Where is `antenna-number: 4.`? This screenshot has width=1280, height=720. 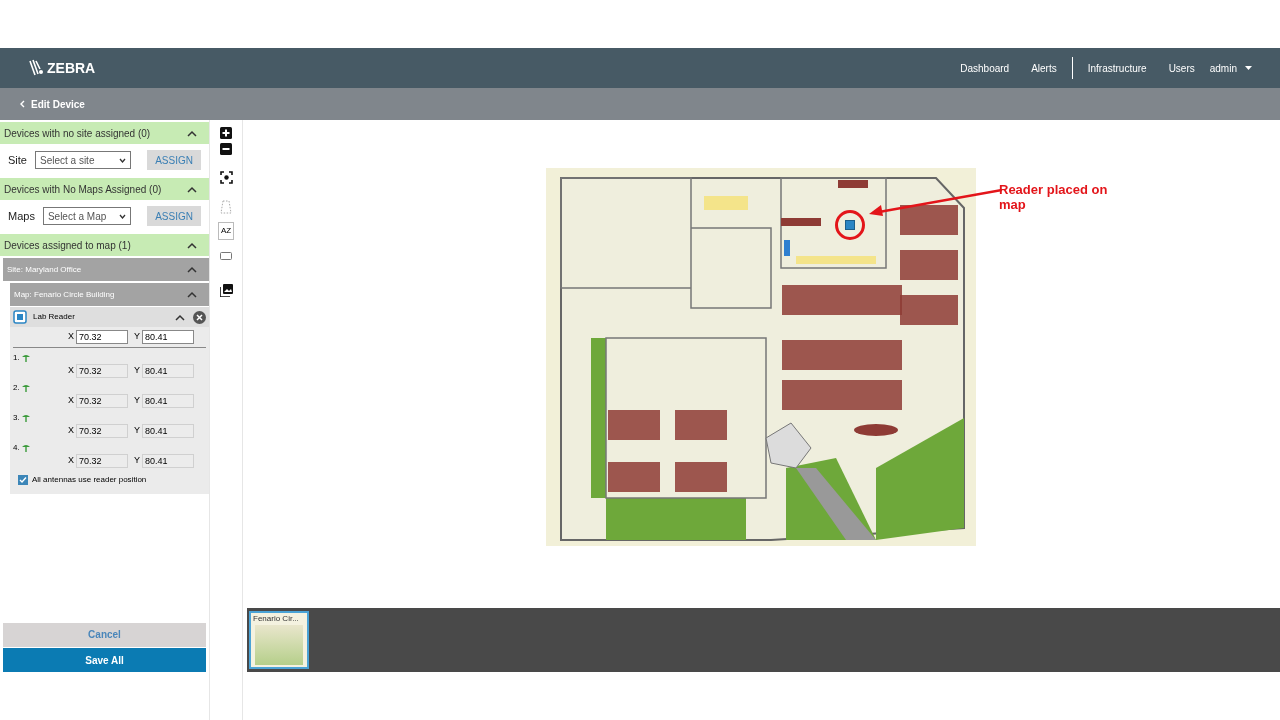
antenna-number: 4. is located at coordinates (16, 448).